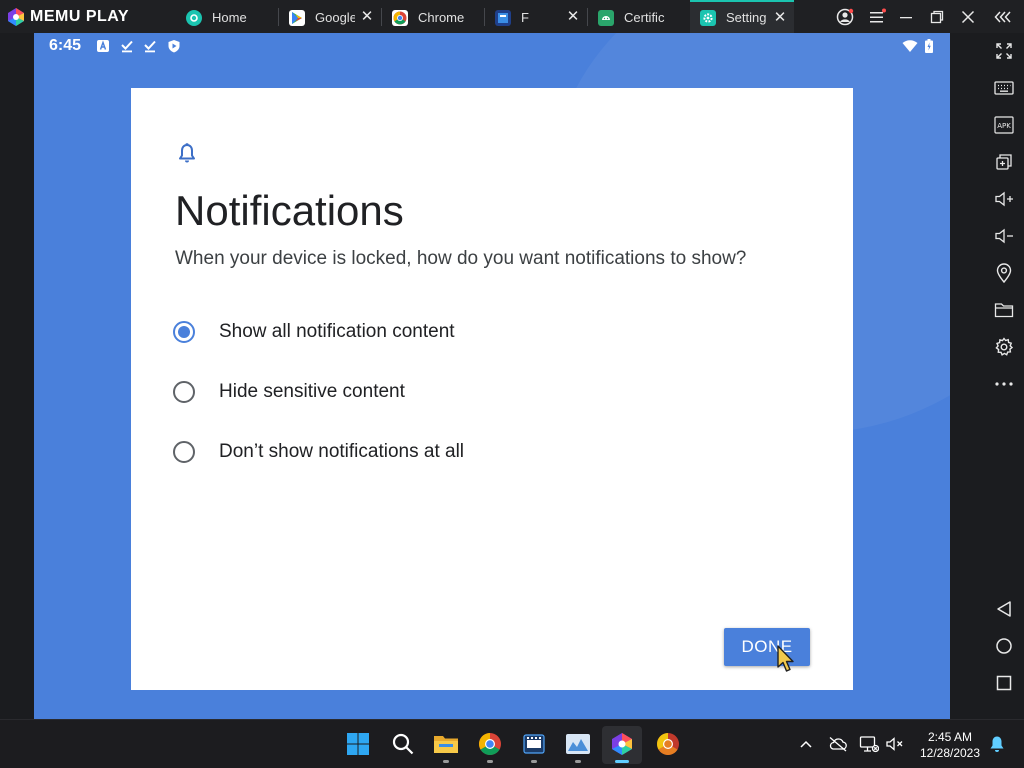 Image resolution: width=1024 pixels, height=768 pixels. I want to click on option-hide-sensitive-content: Hide sensitive content, so click(413, 392).